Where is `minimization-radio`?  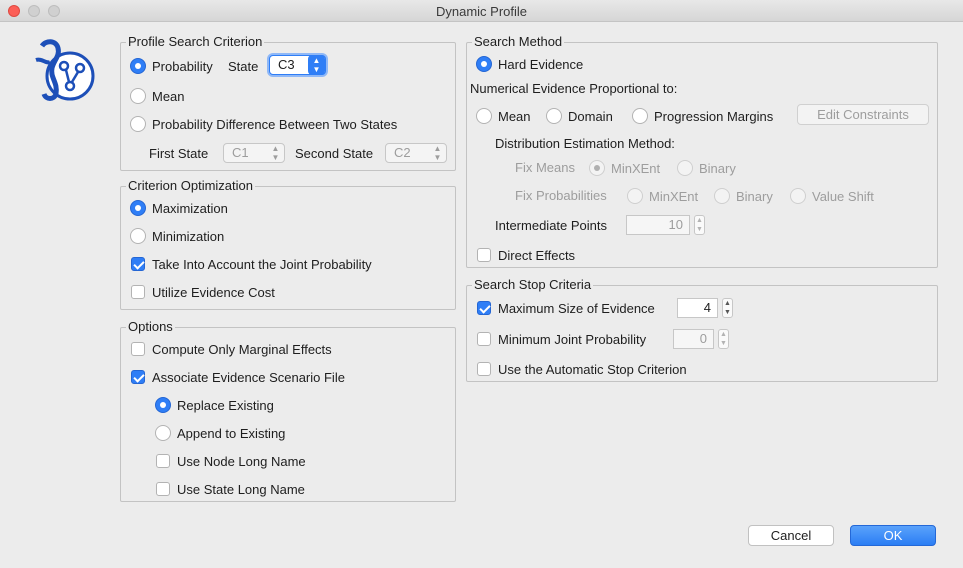 minimization-radio is located at coordinates (138, 236).